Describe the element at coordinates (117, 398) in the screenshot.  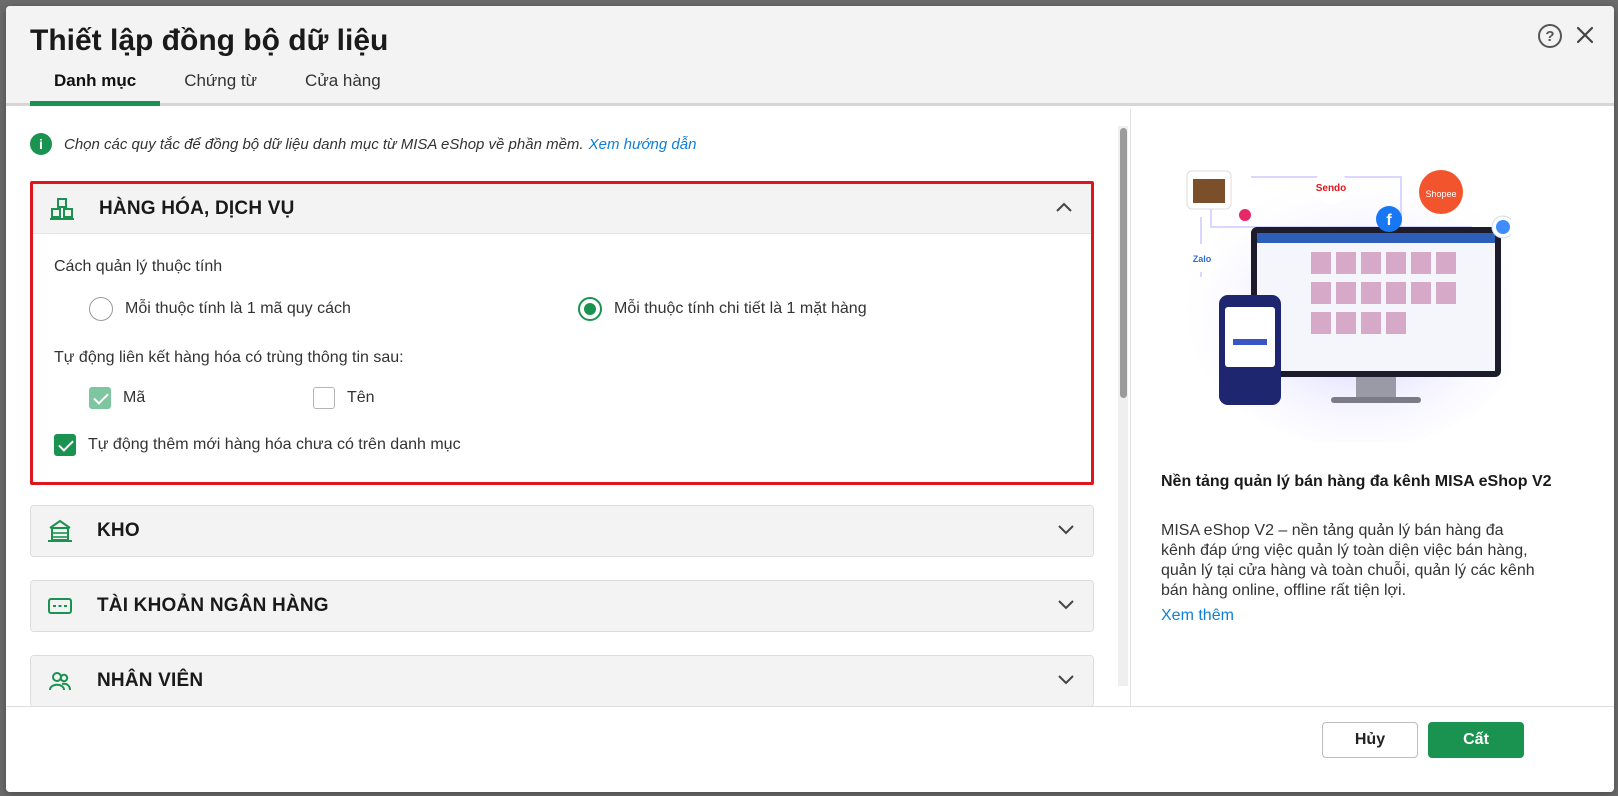
I see `check-link-by-code: Mã` at that location.